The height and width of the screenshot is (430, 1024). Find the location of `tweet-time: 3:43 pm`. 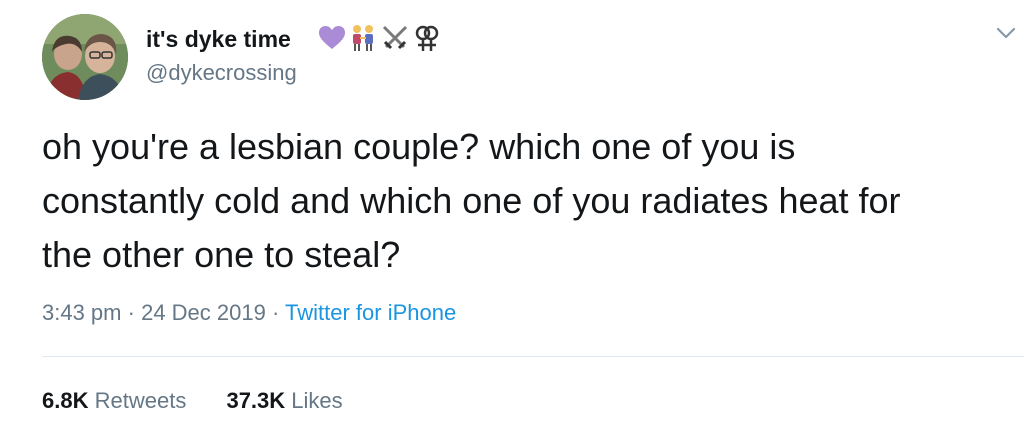

tweet-time: 3:43 pm is located at coordinates (82, 312).